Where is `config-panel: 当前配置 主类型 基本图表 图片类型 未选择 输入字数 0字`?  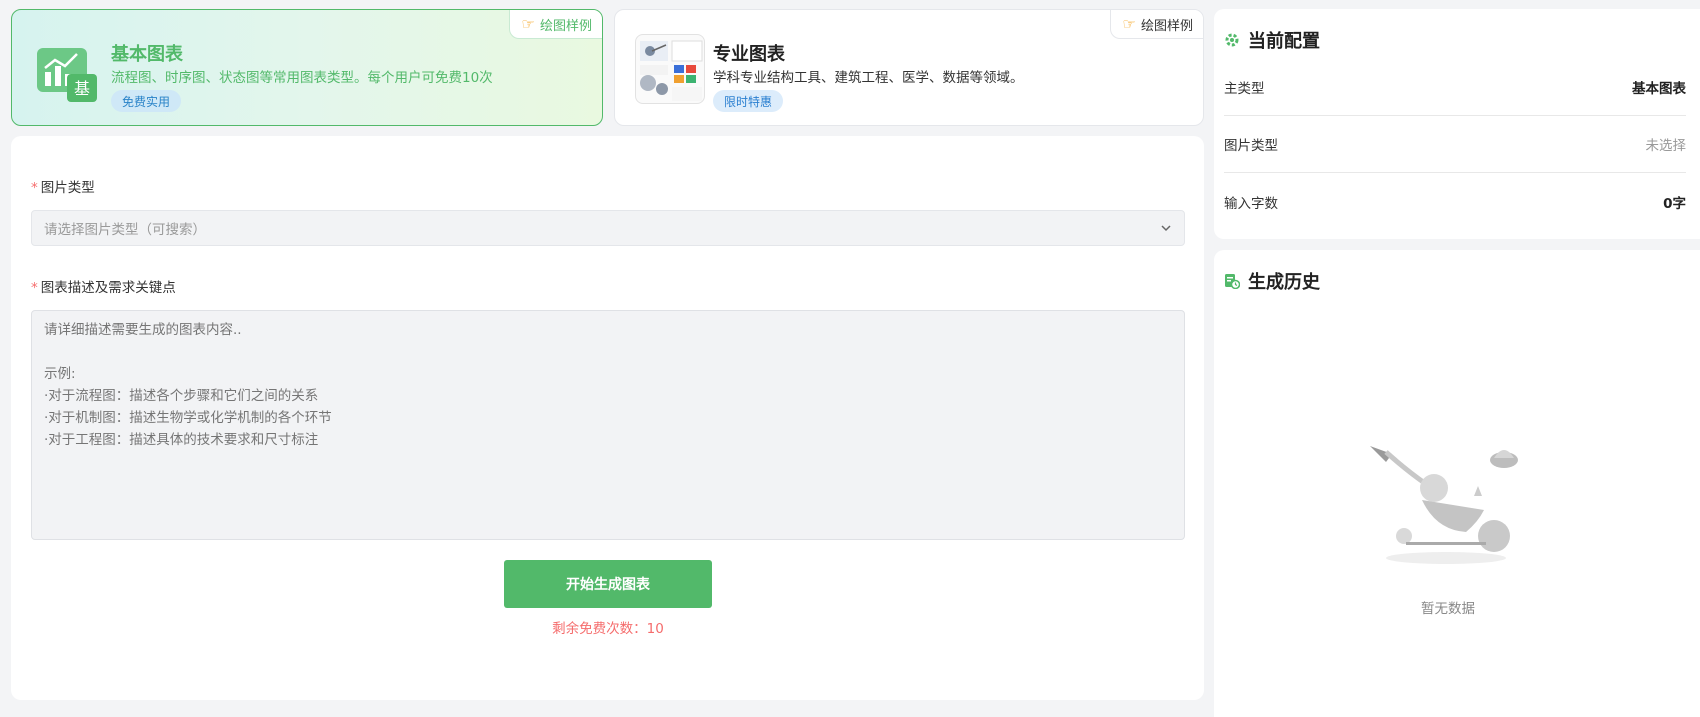
config-panel: 当前配置 主类型 基本图表 图片类型 未选择 输入字数 0字 is located at coordinates (1457, 124).